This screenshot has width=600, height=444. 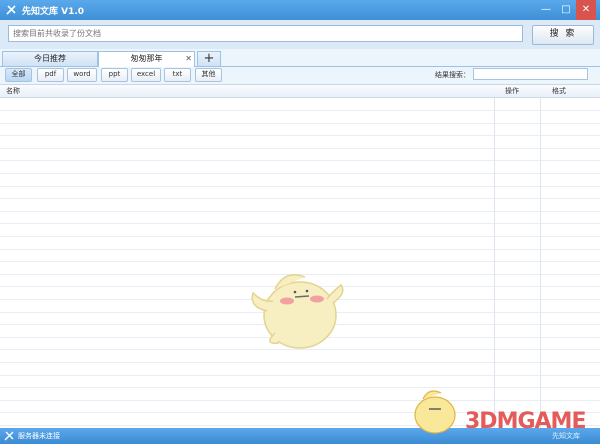 I want to click on window-title: 先知文库 V1.0, so click(x=53, y=12).